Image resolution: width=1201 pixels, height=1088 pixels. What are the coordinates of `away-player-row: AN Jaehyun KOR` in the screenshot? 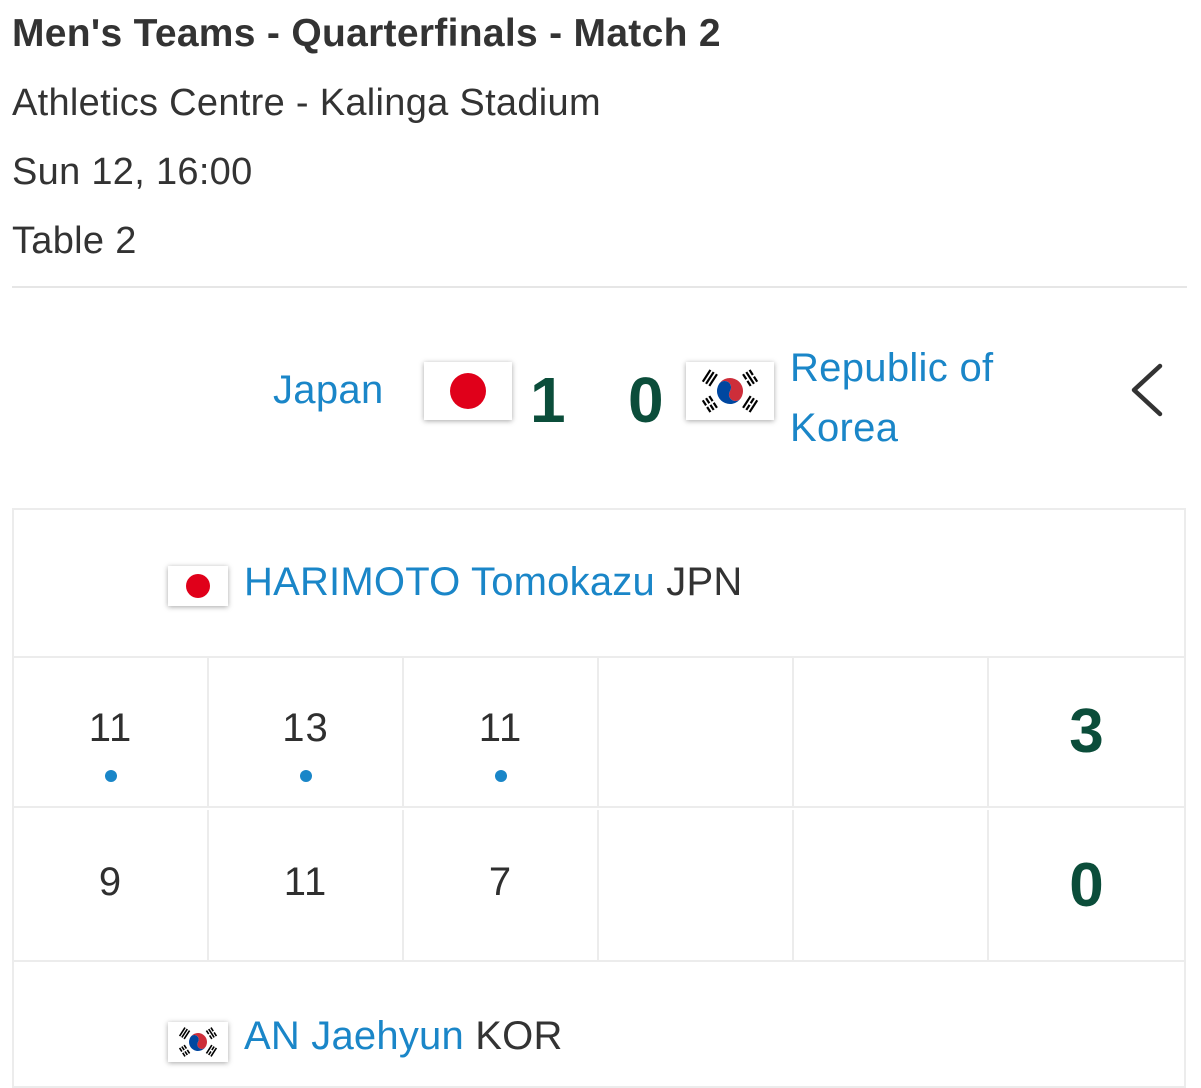 It's located at (599, 1024).